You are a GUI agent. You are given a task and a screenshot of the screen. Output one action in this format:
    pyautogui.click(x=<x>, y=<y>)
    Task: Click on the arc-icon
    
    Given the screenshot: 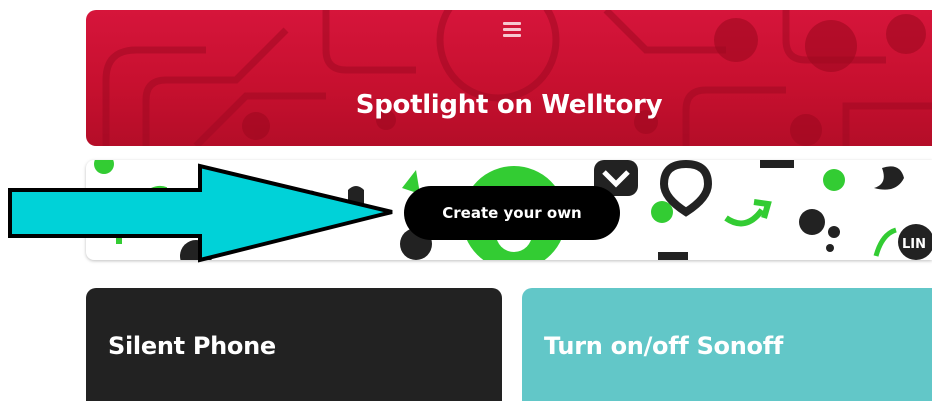 What is the action you would take?
    pyautogui.click(x=885, y=242)
    